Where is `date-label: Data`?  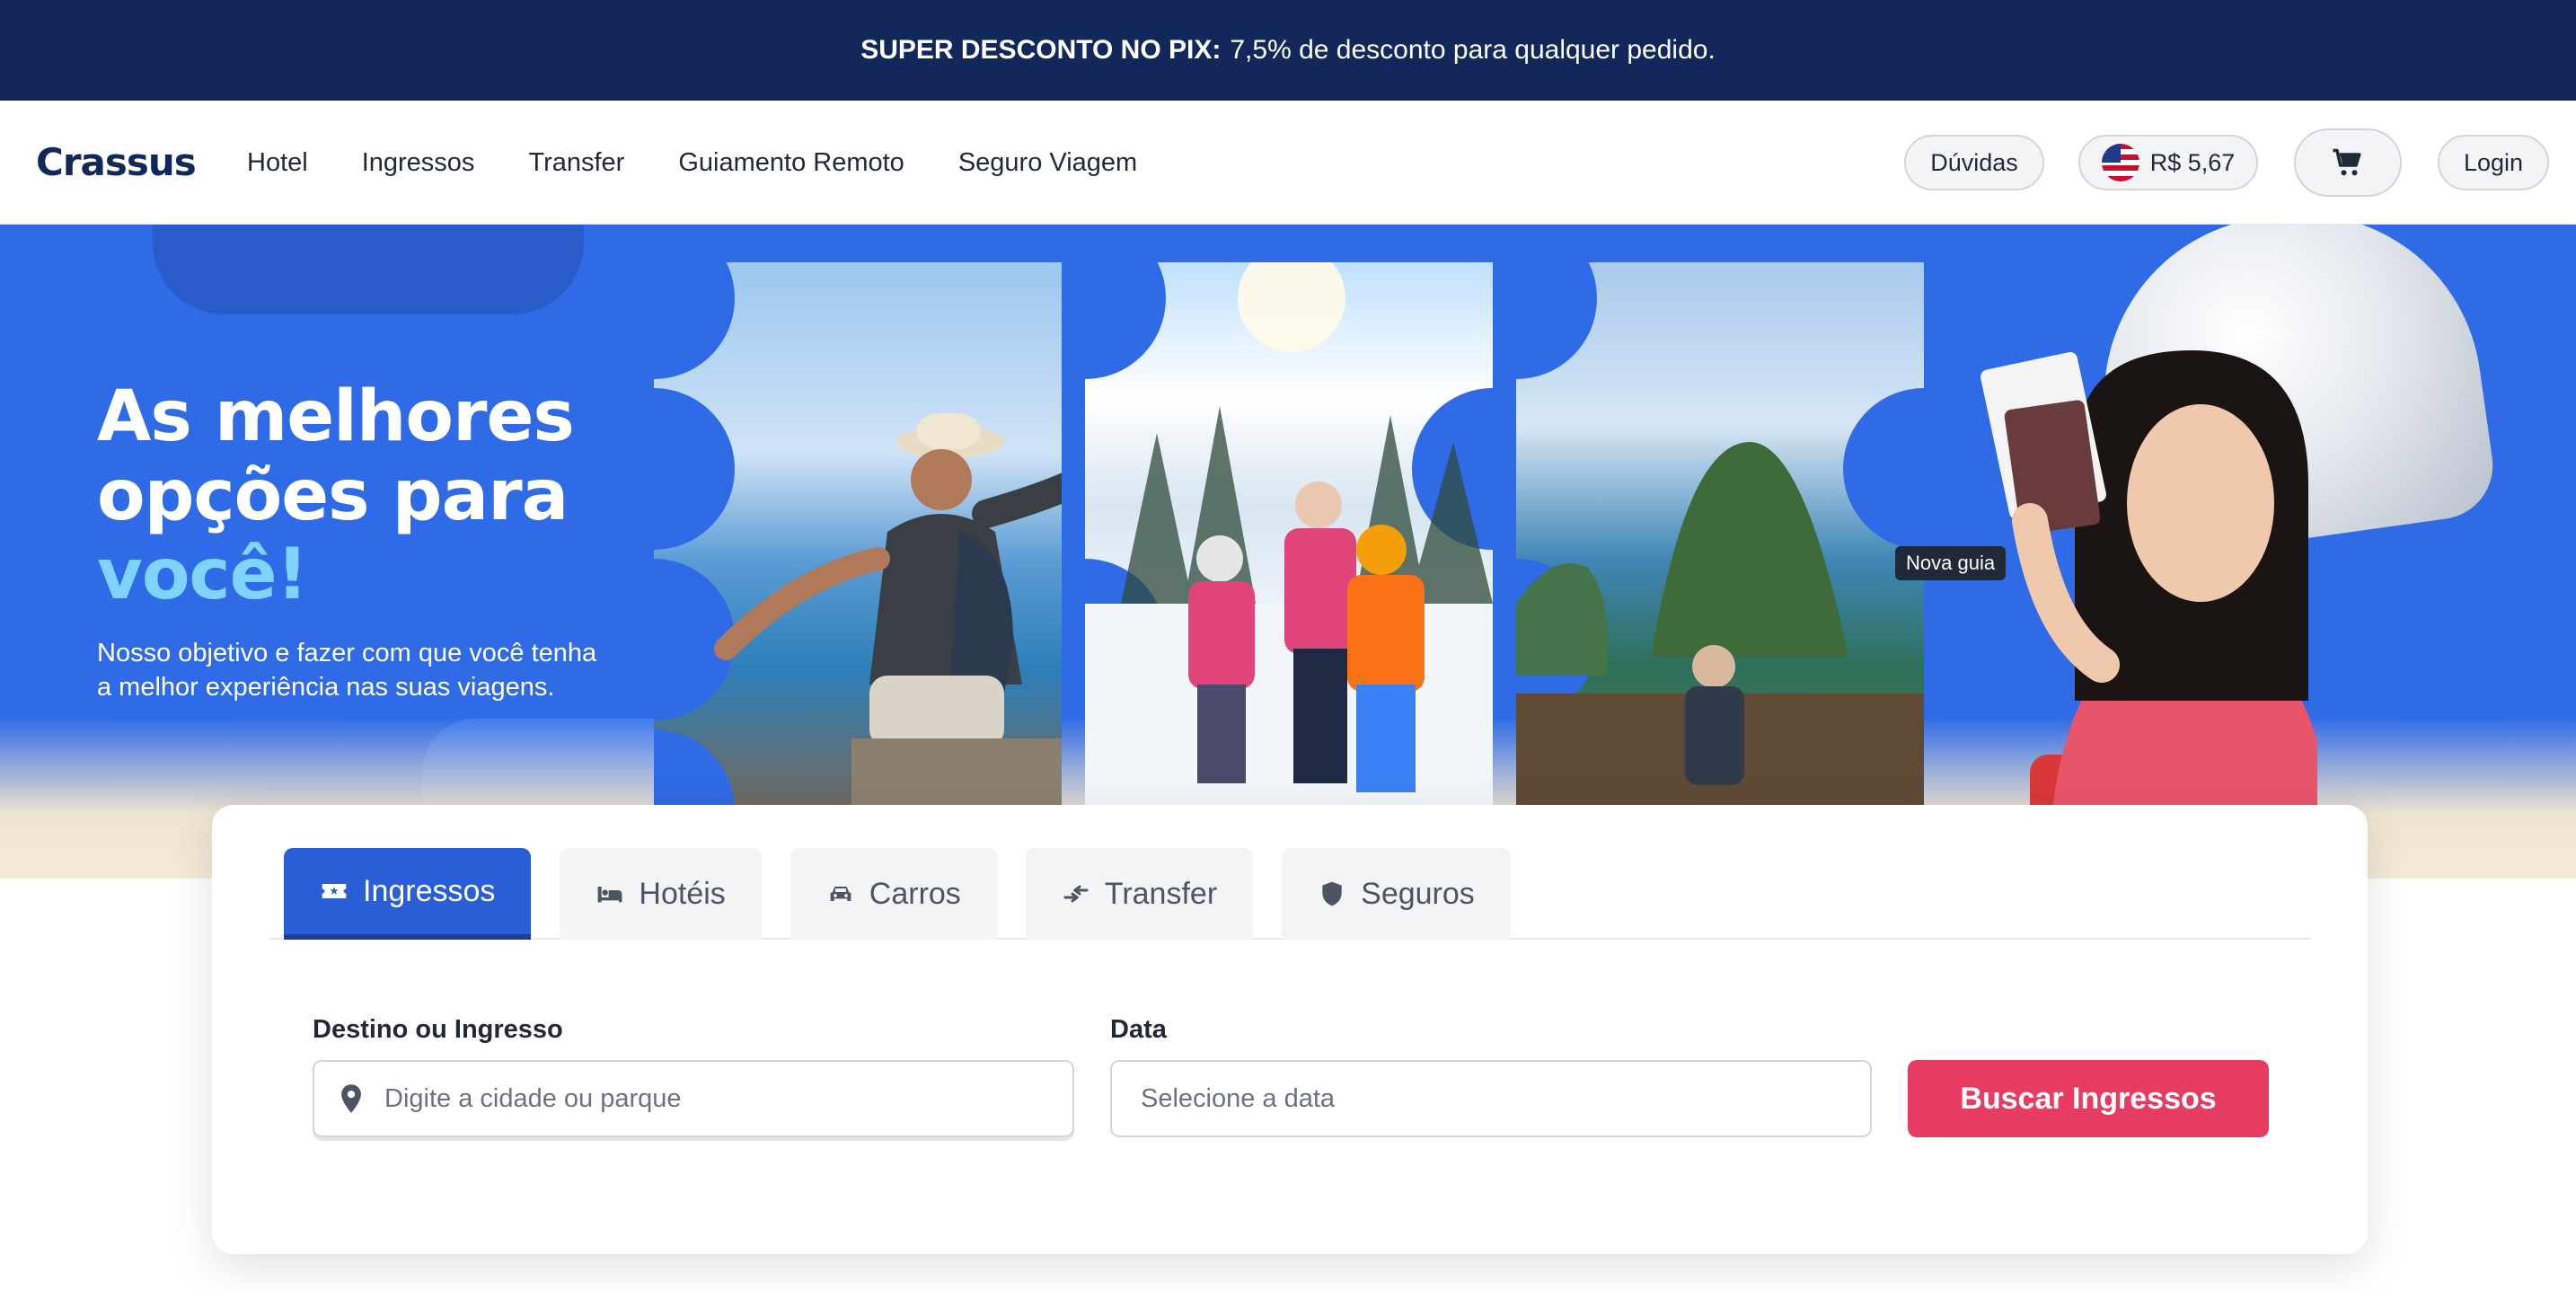 date-label: Data is located at coordinates (1138, 1029).